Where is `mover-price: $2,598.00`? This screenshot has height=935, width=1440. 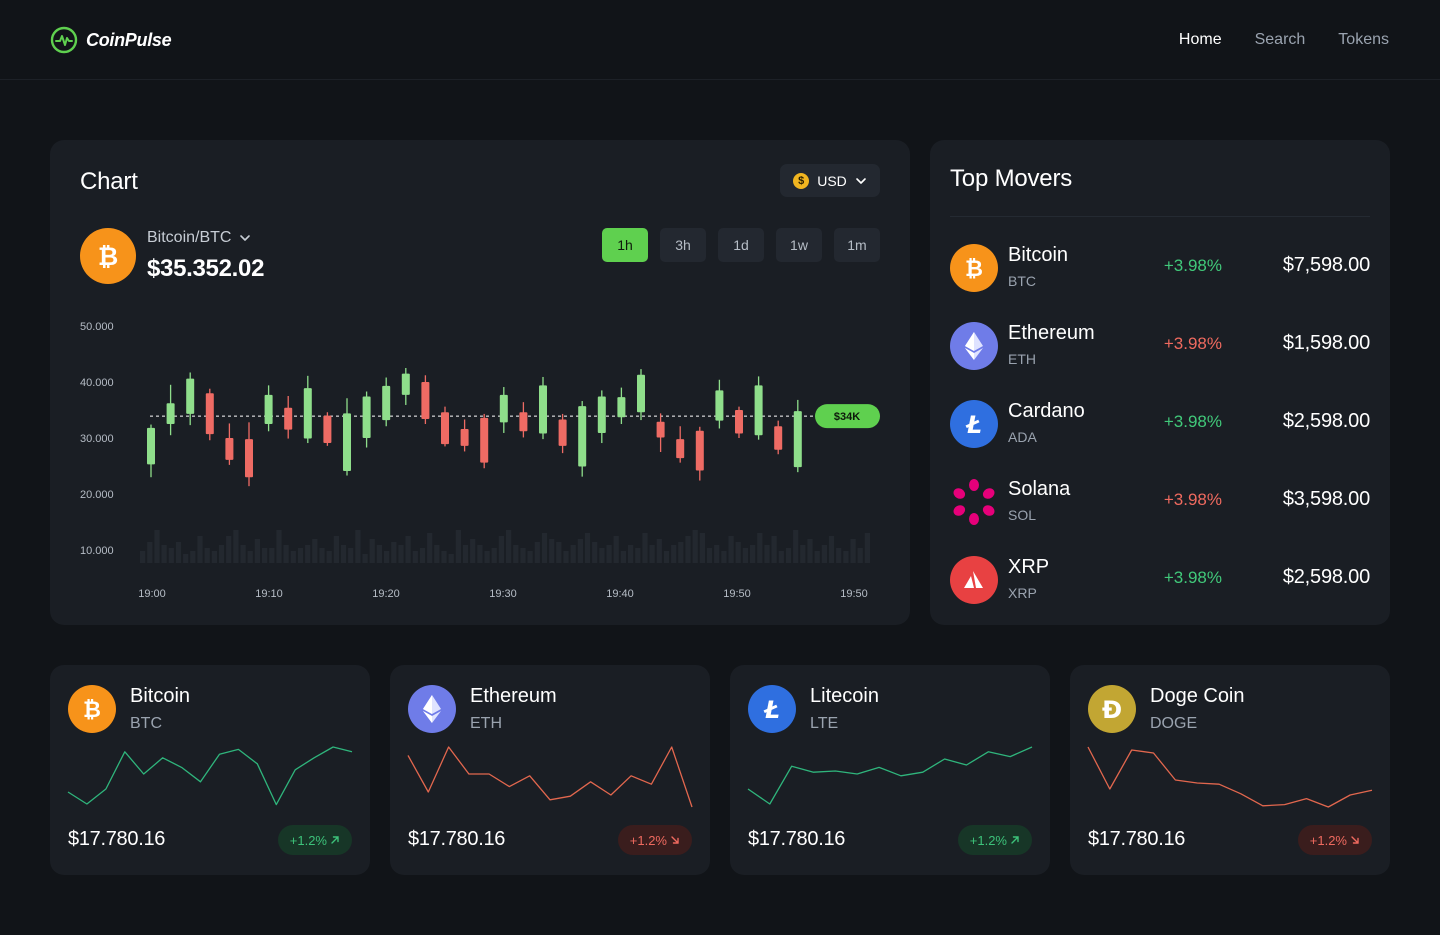 mover-price: $2,598.00 is located at coordinates (1326, 577).